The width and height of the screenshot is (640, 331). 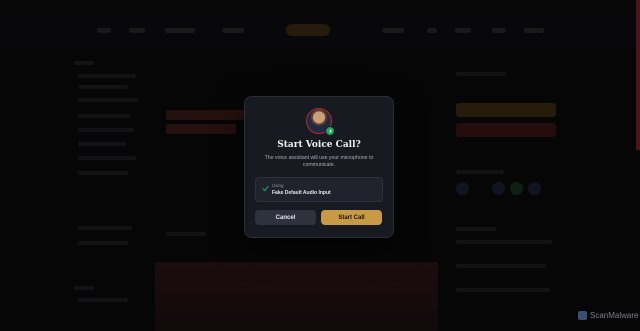 I want to click on audio-device-info: Using Fake Default Audio Input, so click(x=319, y=189).